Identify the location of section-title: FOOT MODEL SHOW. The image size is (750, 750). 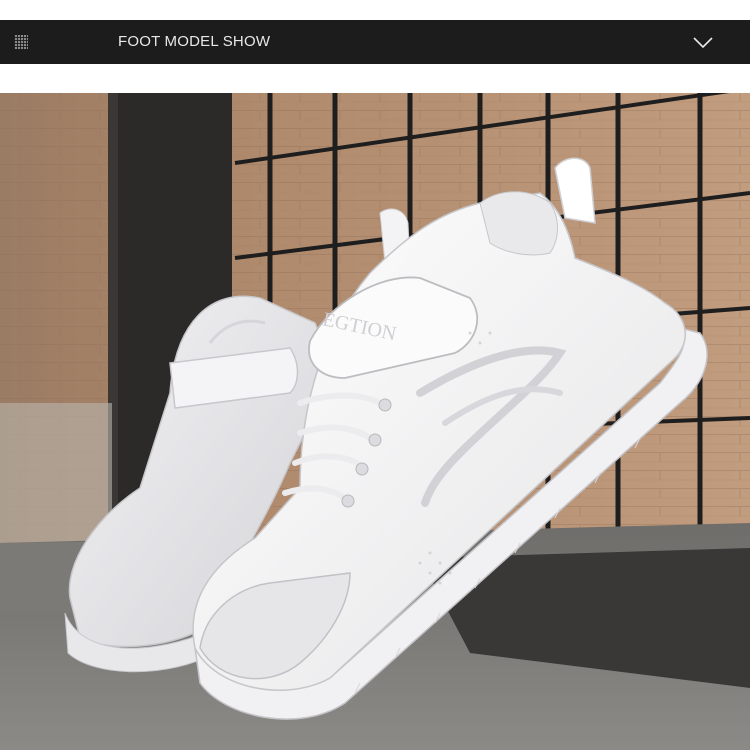
(194, 41).